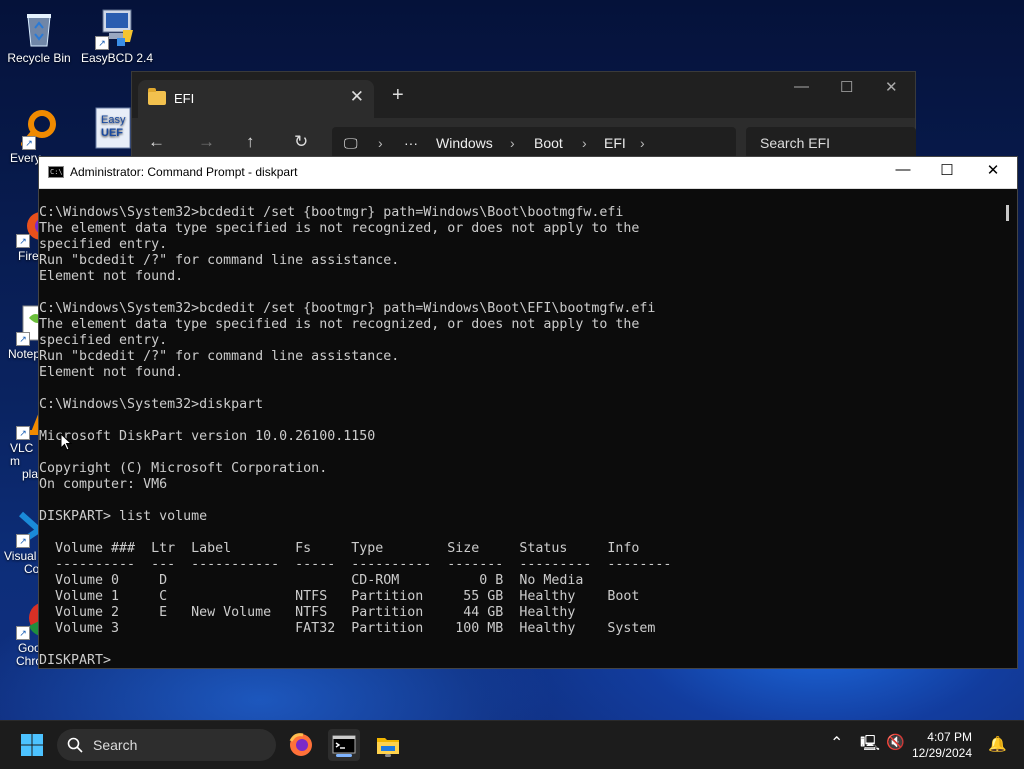 This screenshot has height=769, width=1024. What do you see at coordinates (116, 29) in the screenshot?
I see `easybcd-icon: ↗` at bounding box center [116, 29].